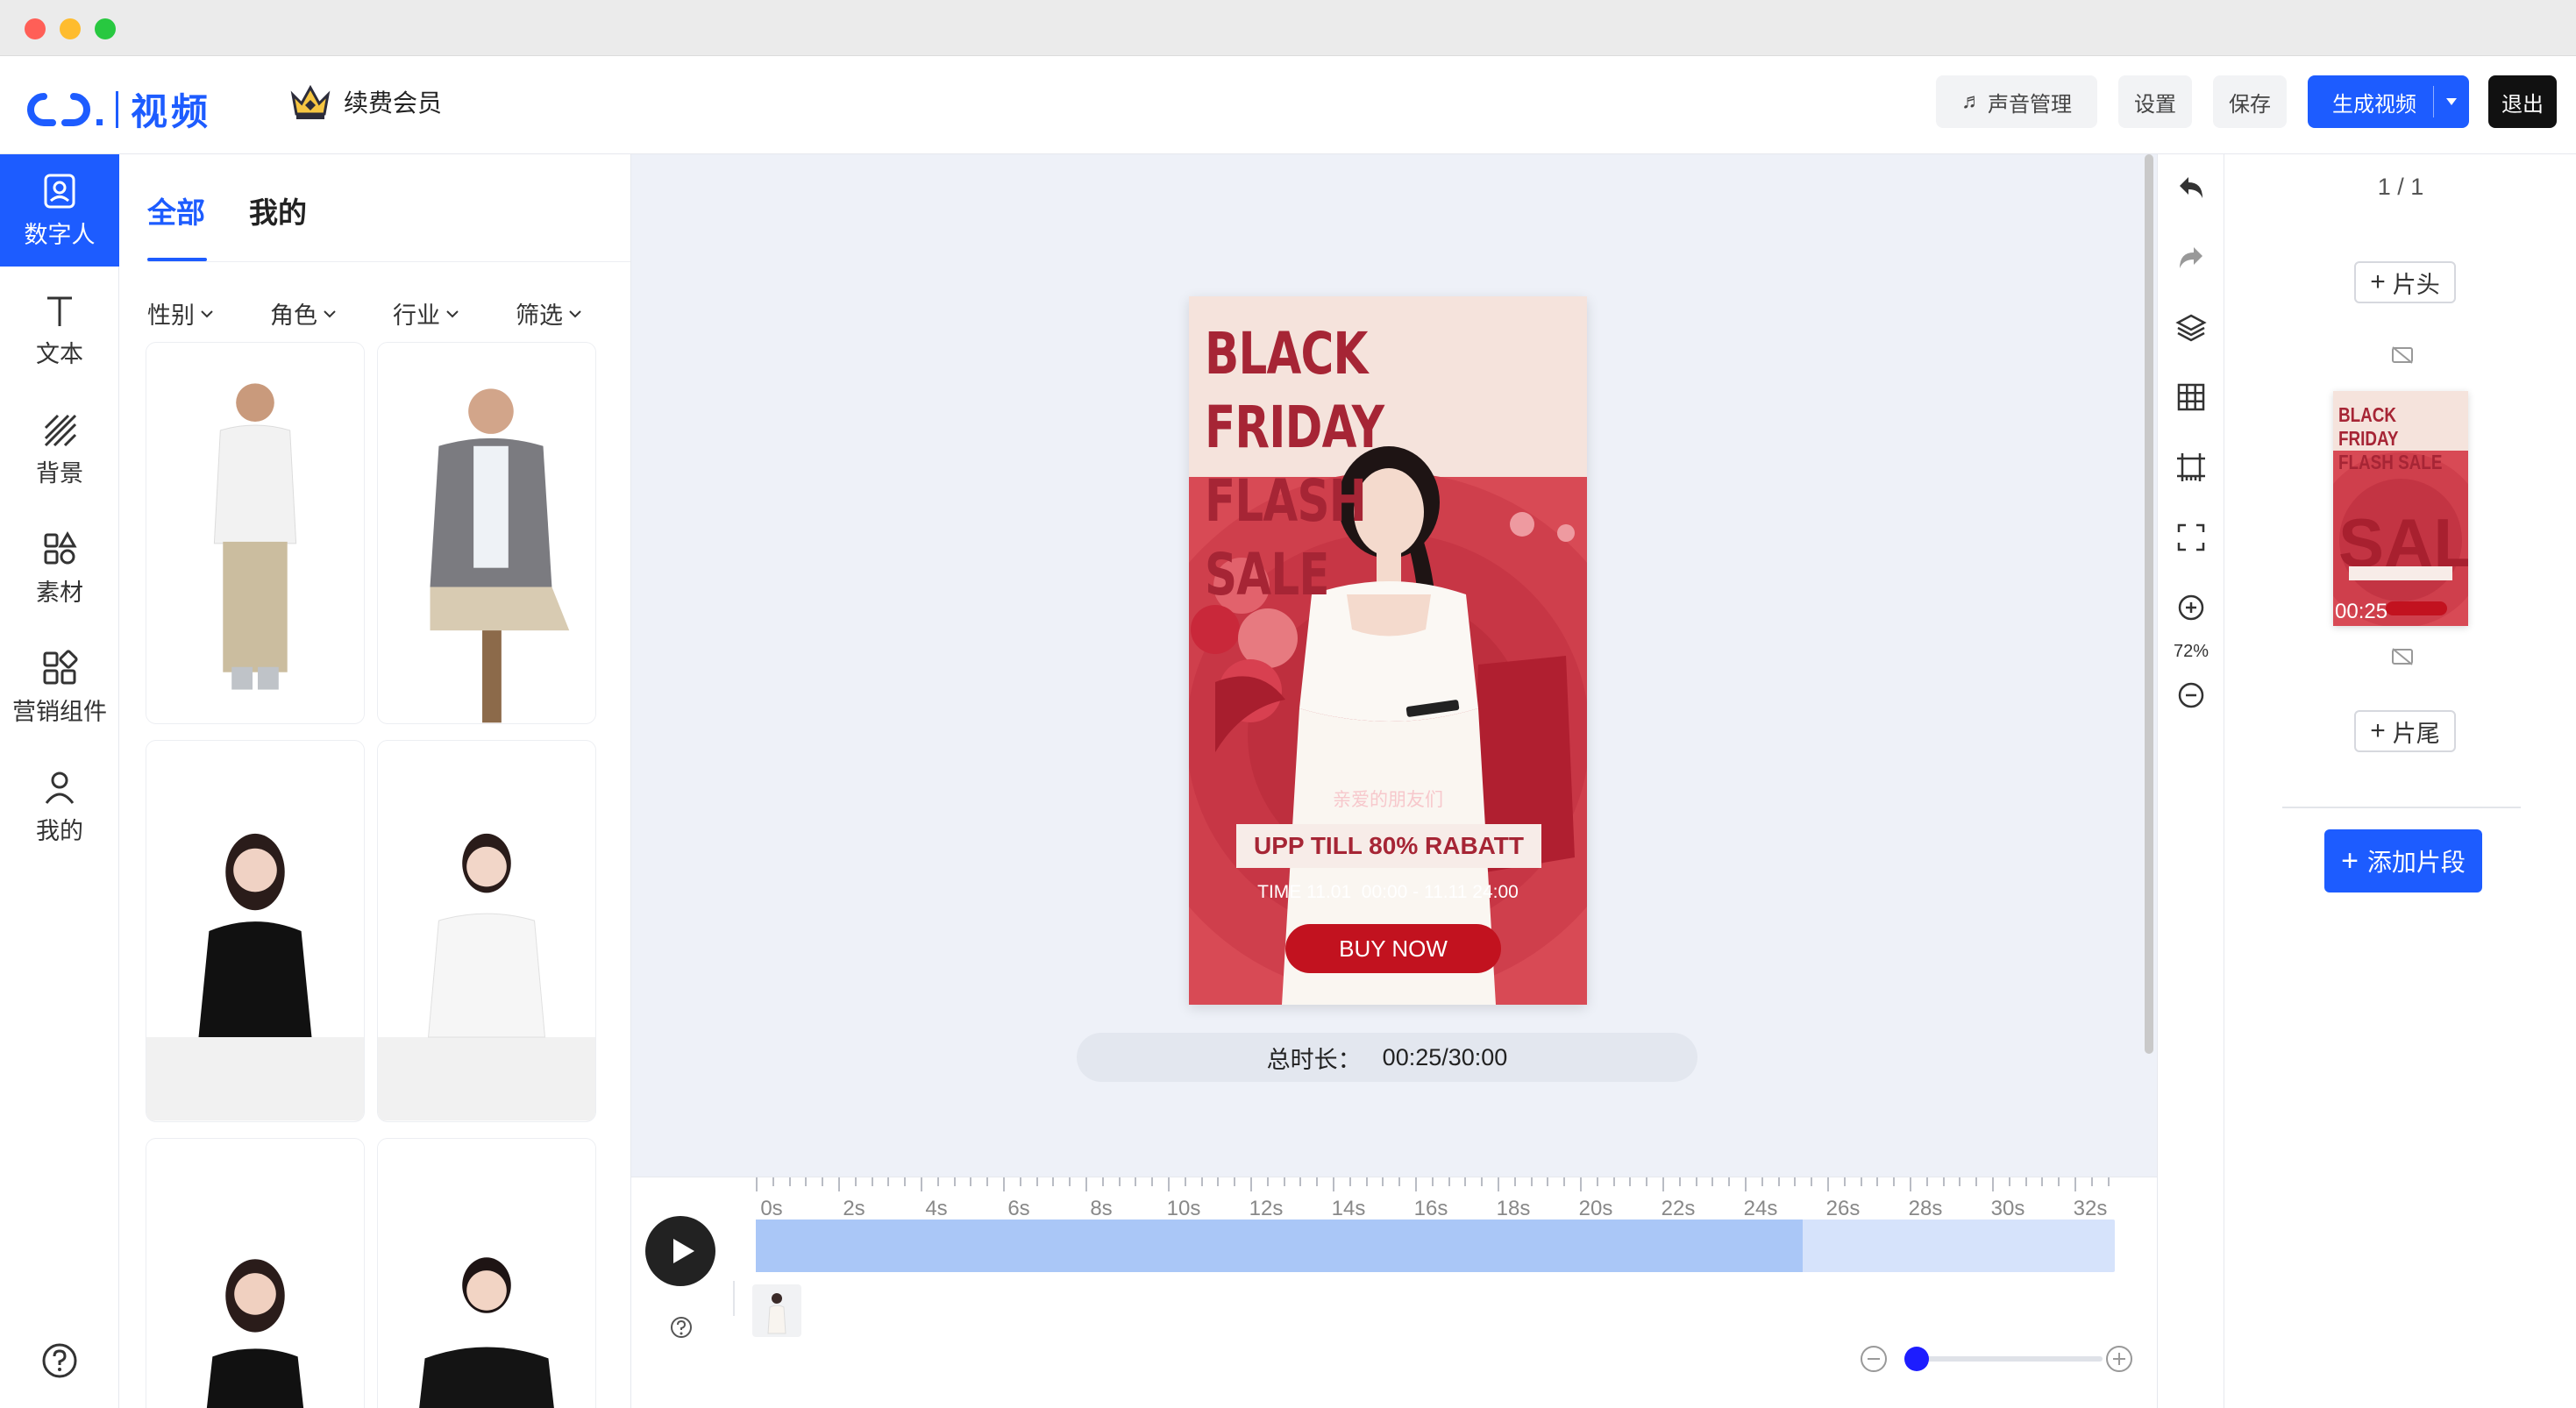 The height and width of the screenshot is (1408, 2576). I want to click on ruler-tick-label: 28s, so click(1925, 1208).